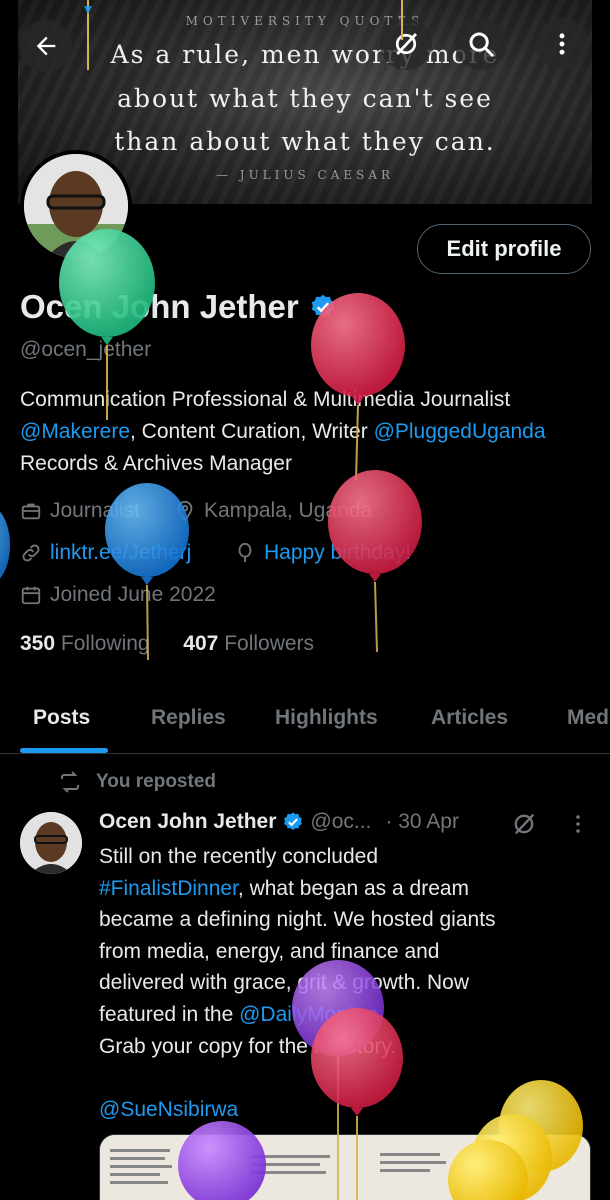  I want to click on banner-quote-line-3: than about what they can., so click(305, 141).